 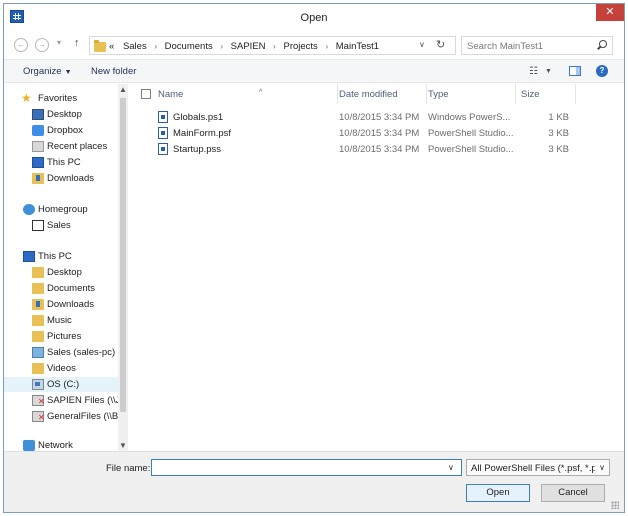 I want to click on local-disk-icon, so click(x=38, y=384).